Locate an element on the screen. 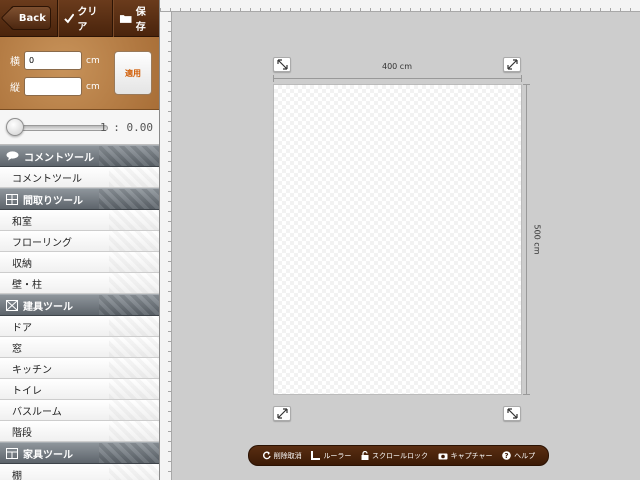 The height and width of the screenshot is (480, 640). folder-icon is located at coordinates (126, 18).